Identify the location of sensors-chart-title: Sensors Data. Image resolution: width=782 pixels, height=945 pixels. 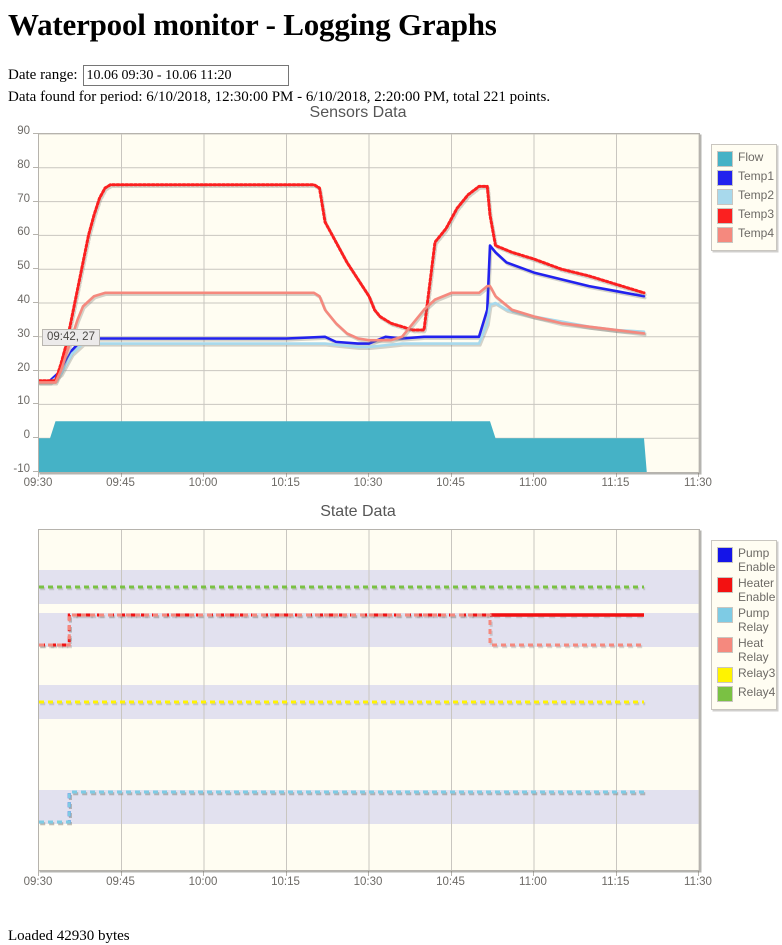
(358, 112).